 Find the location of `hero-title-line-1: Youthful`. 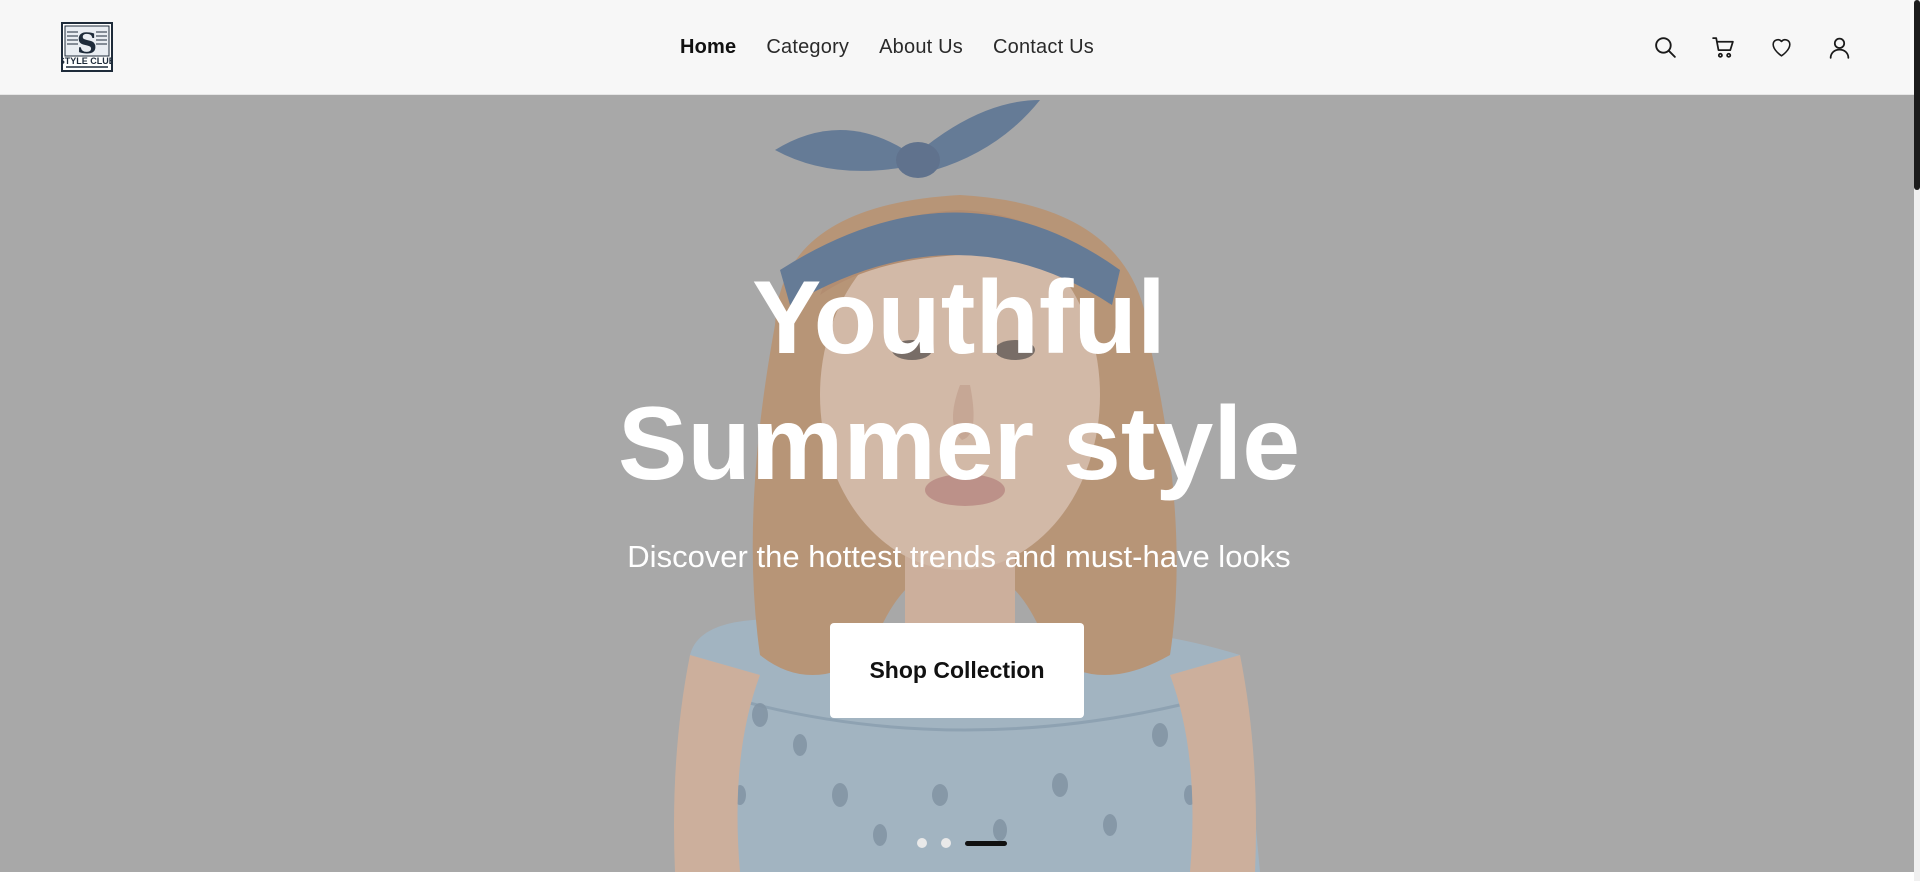

hero-title-line-1: Youthful is located at coordinates (959, 318).